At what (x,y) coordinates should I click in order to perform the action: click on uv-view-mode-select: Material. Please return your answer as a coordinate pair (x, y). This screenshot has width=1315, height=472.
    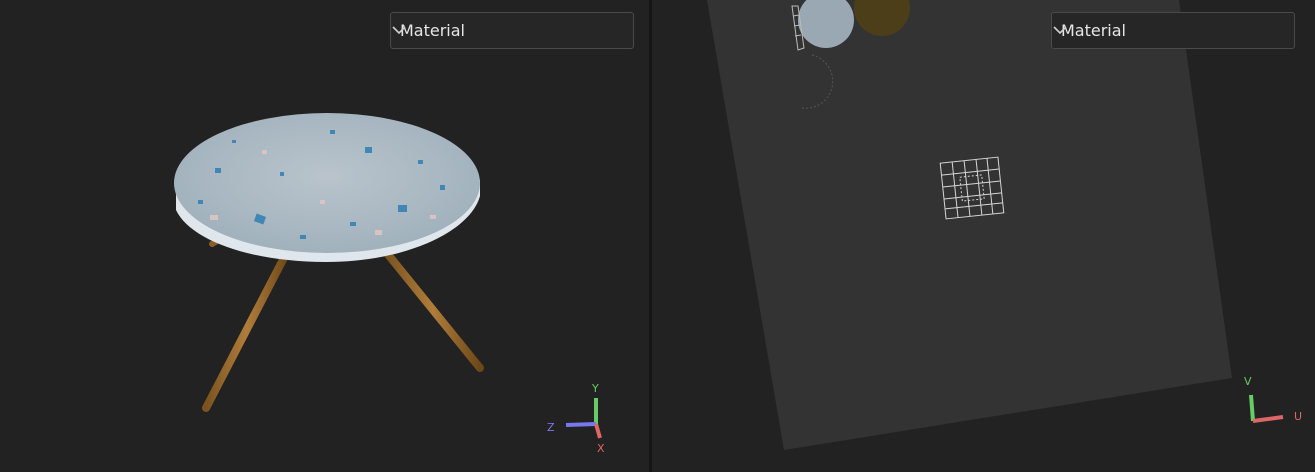
    Looking at the image, I should click on (1173, 30).